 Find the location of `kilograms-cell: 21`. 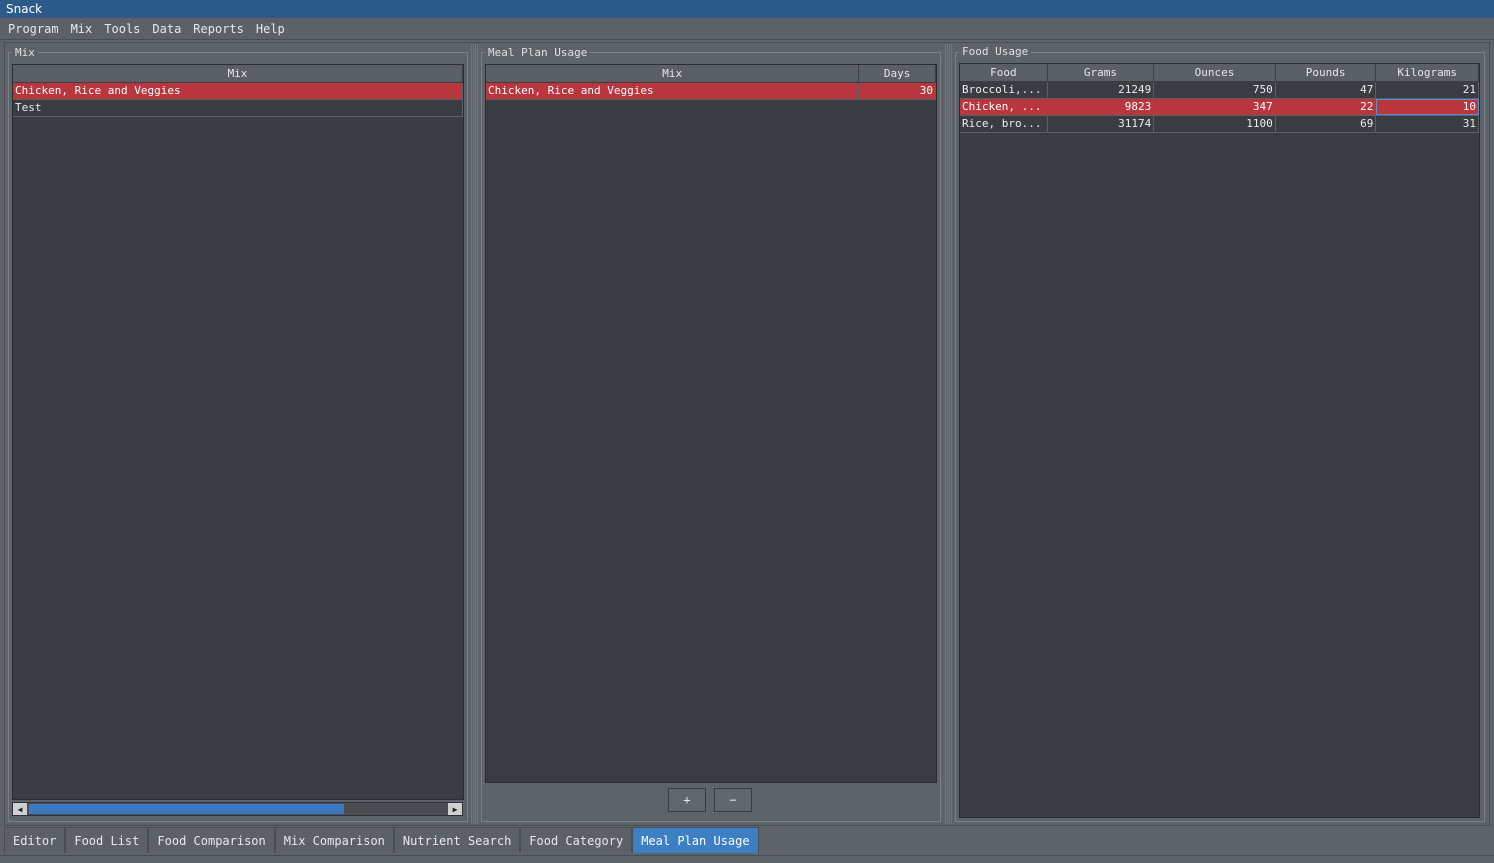

kilograms-cell: 21 is located at coordinates (1427, 90).